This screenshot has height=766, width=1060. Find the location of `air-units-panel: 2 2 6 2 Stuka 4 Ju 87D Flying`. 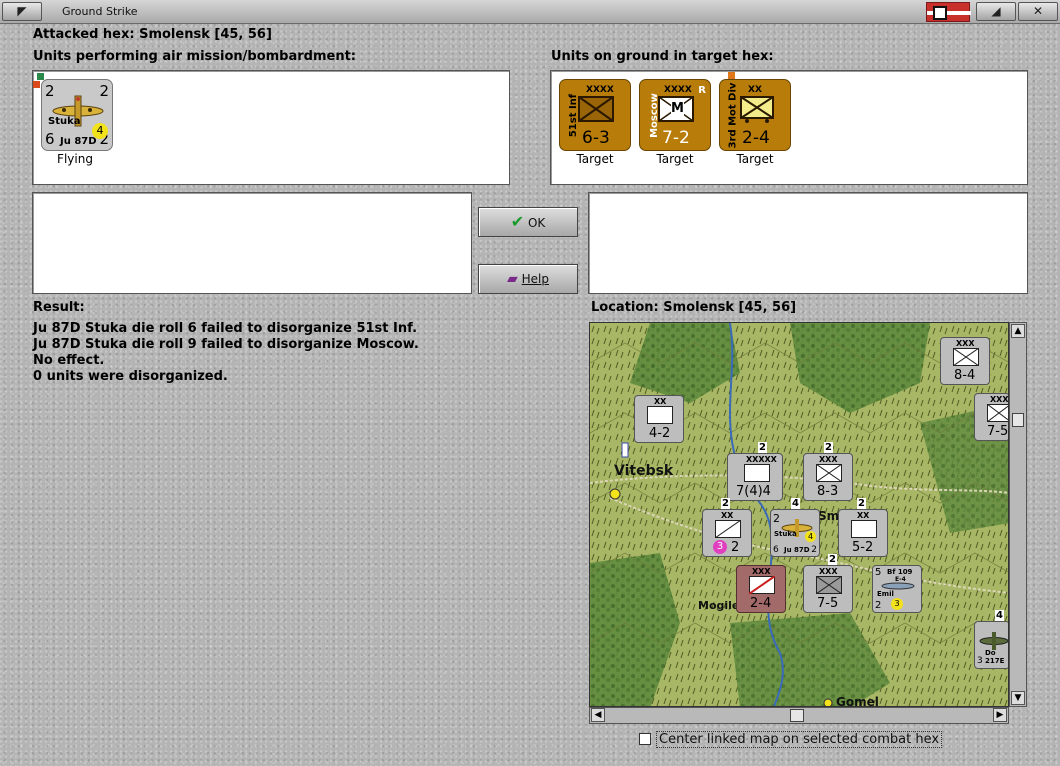

air-units-panel: 2 2 6 2 Stuka 4 Ju 87D Flying is located at coordinates (271, 127).